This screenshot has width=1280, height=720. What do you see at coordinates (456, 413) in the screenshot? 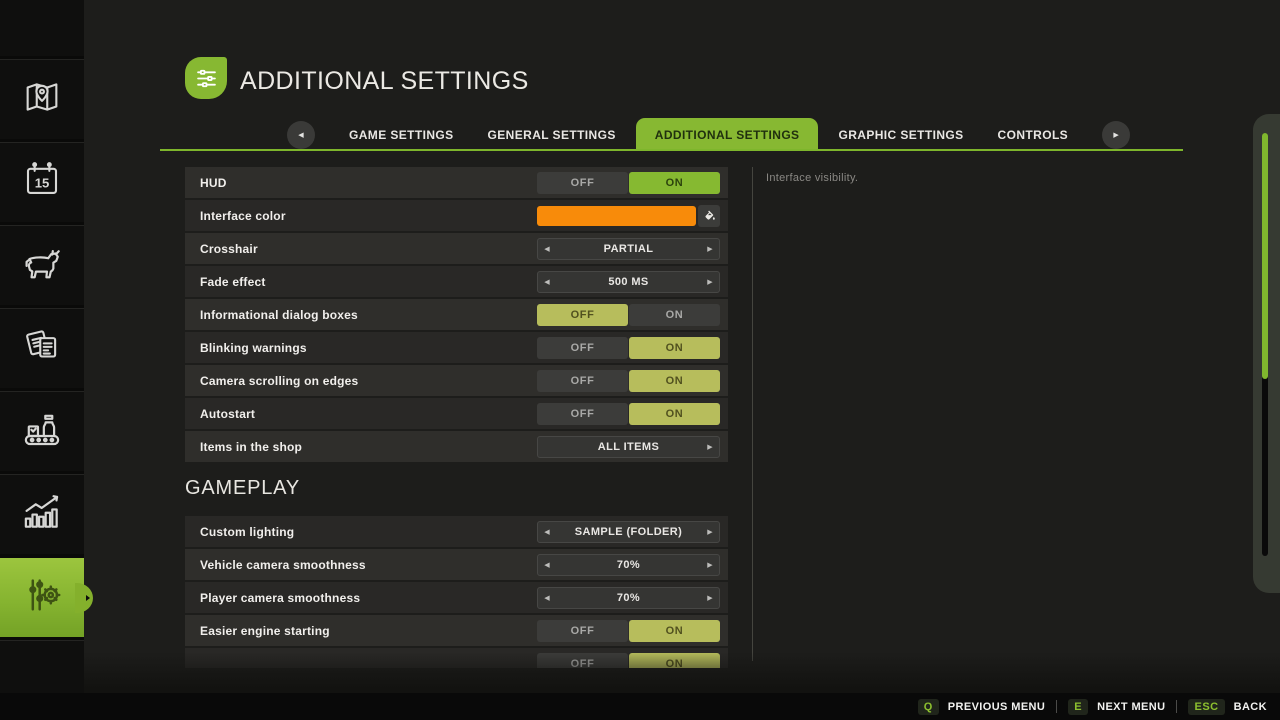
I see `setting-row-autostart: Autostart OFF ON` at bounding box center [456, 413].